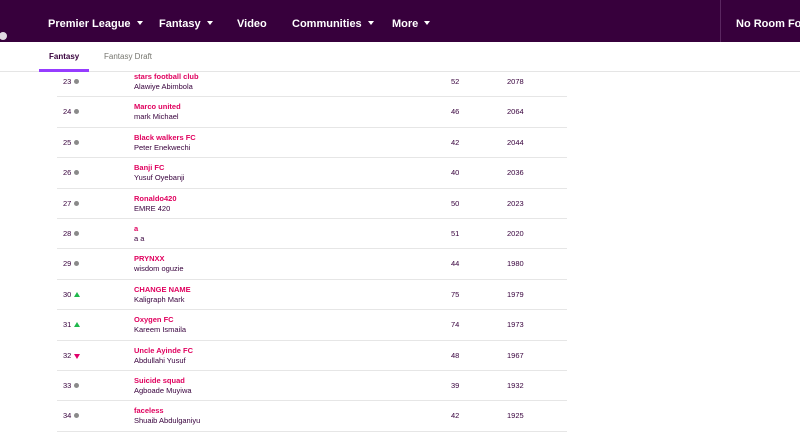 This screenshot has height=433, width=800. I want to click on rank-cell: 31, so click(67, 325).